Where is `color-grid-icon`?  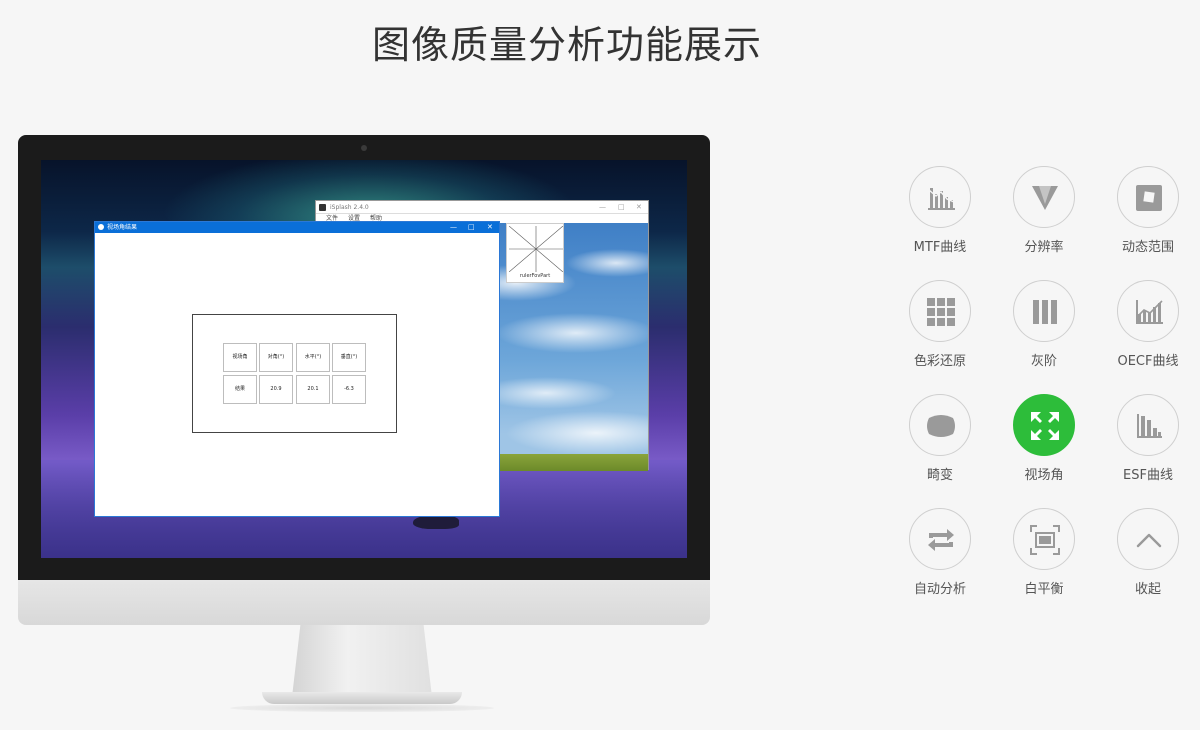 color-grid-icon is located at coordinates (941, 312).